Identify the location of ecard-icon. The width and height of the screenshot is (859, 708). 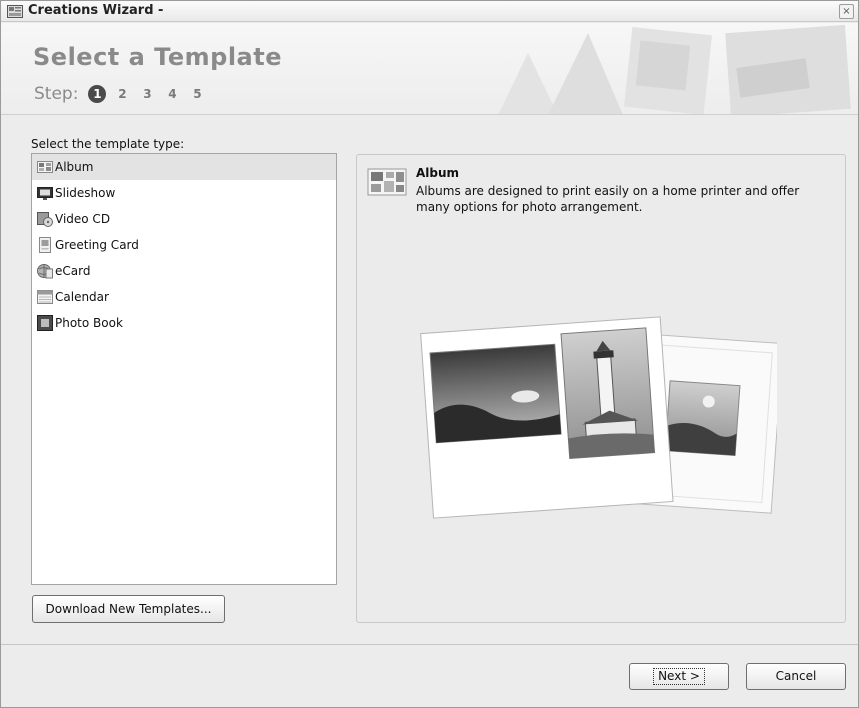
(45, 271).